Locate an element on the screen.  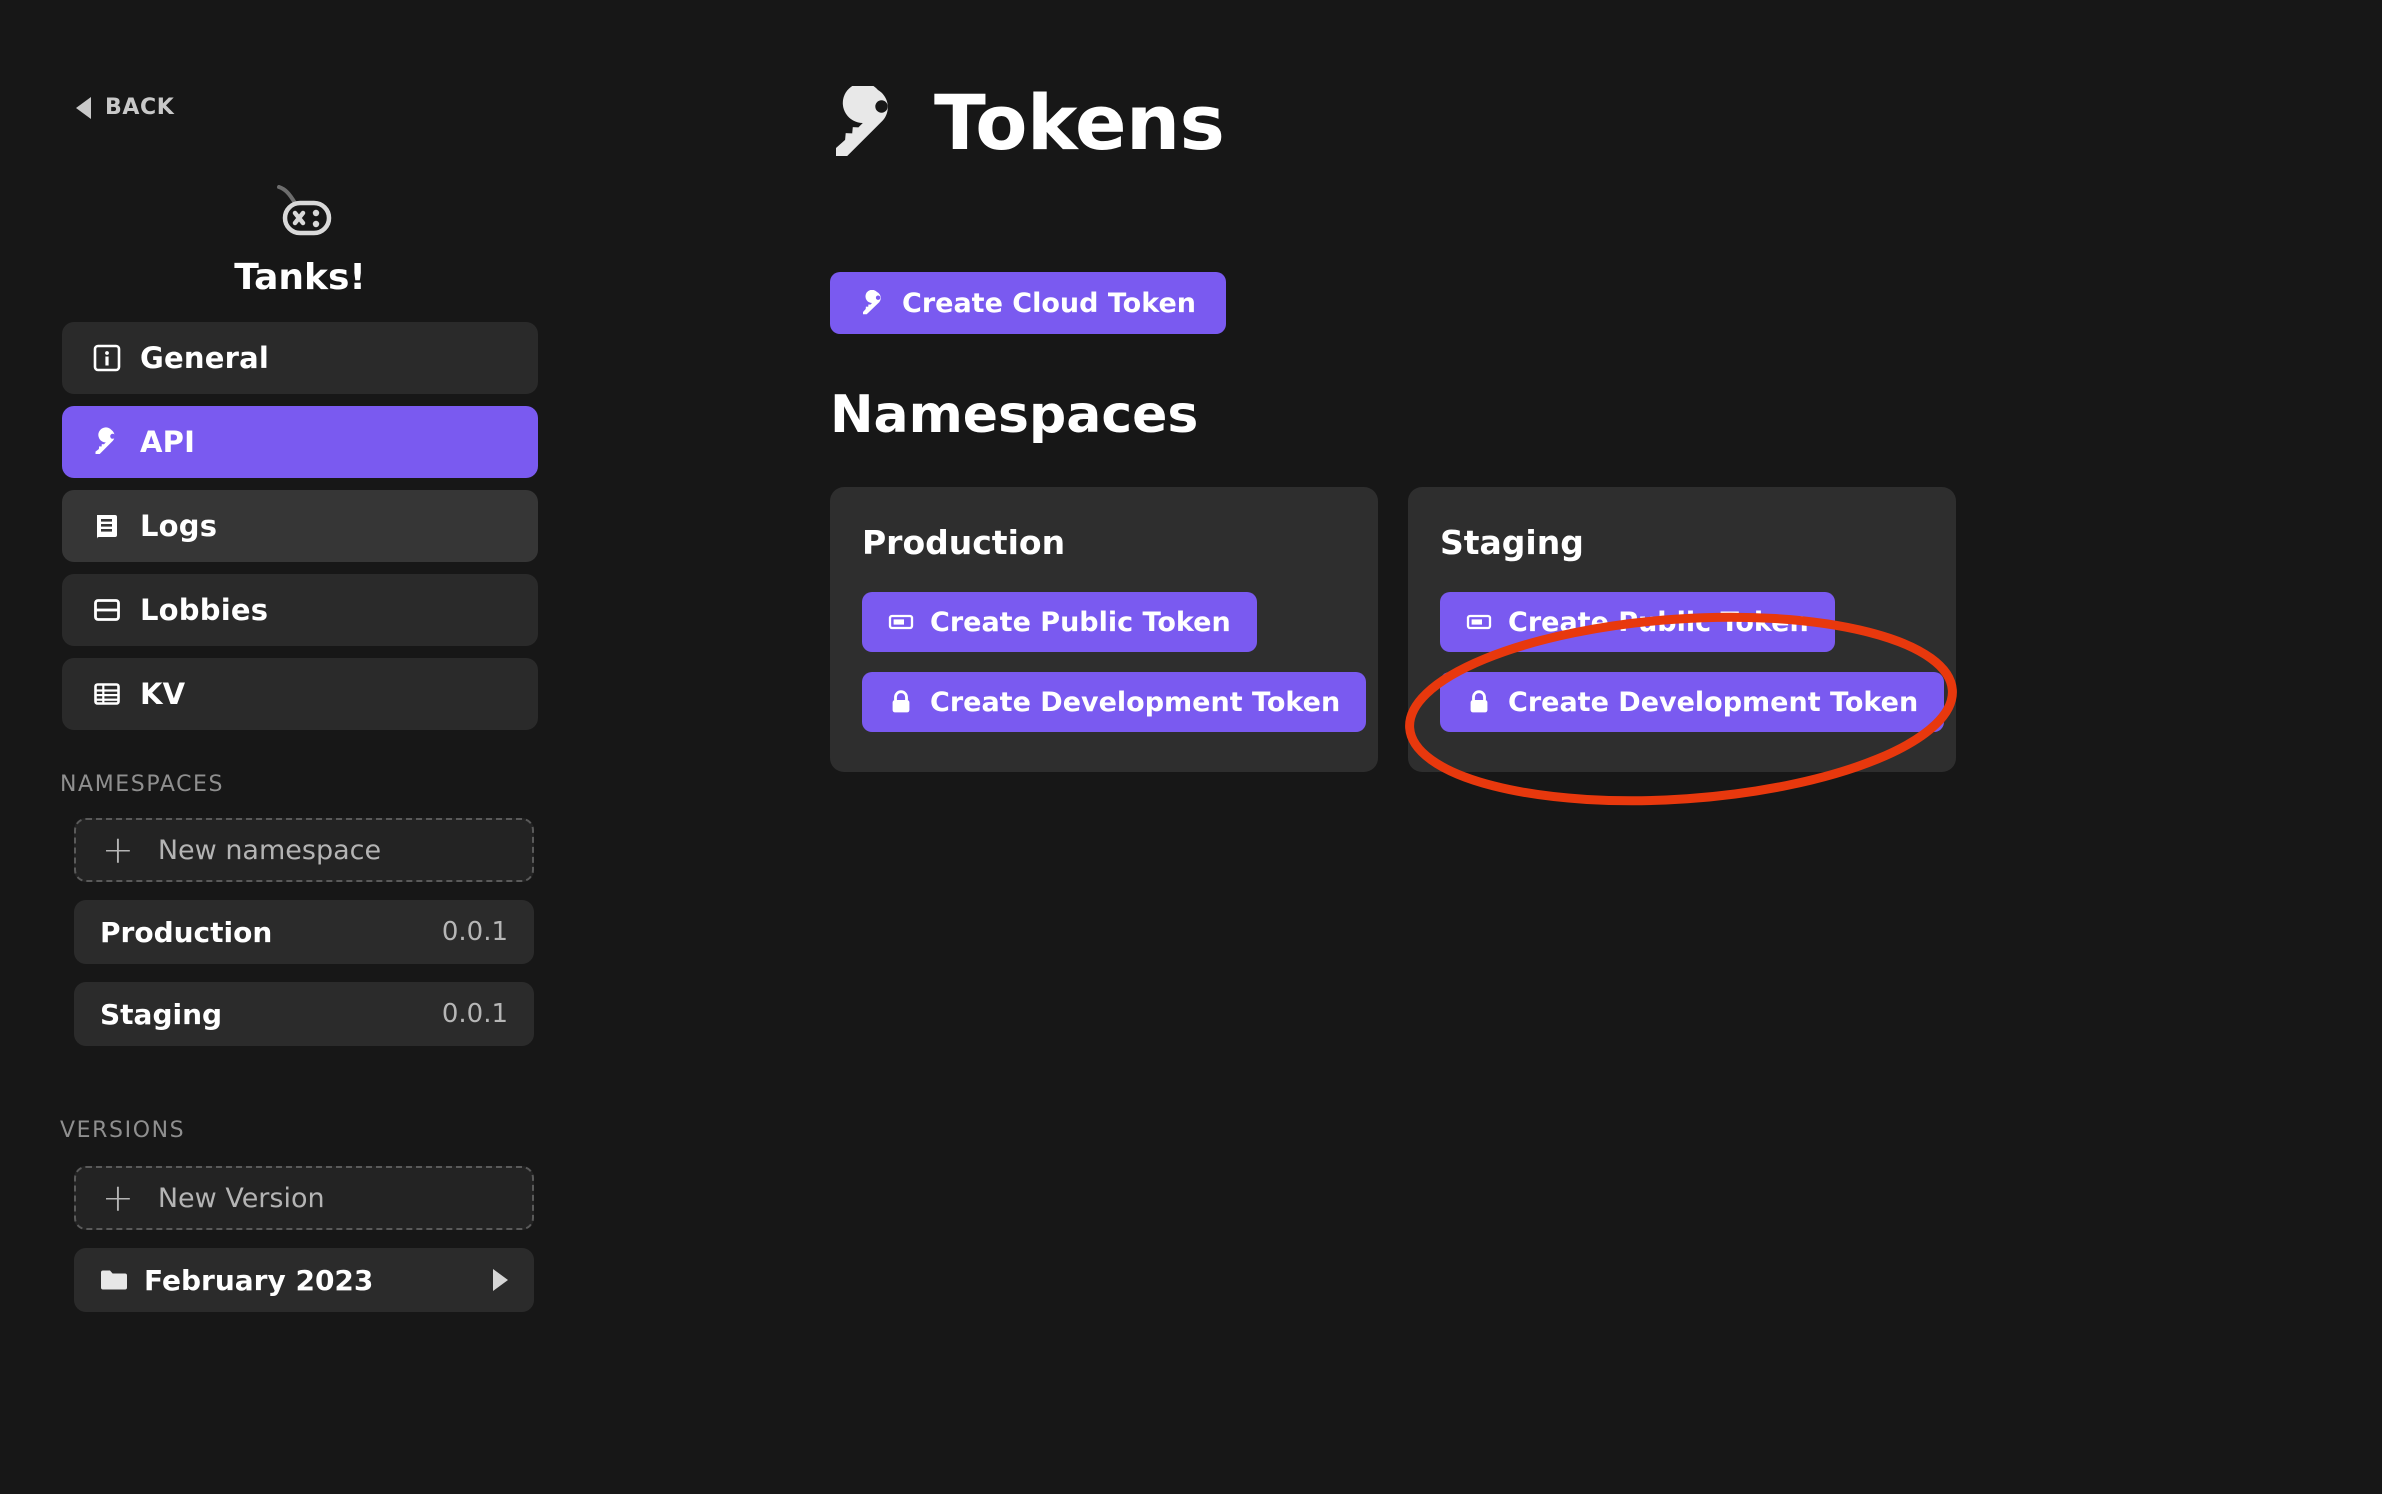
book-icon is located at coordinates (107, 526).